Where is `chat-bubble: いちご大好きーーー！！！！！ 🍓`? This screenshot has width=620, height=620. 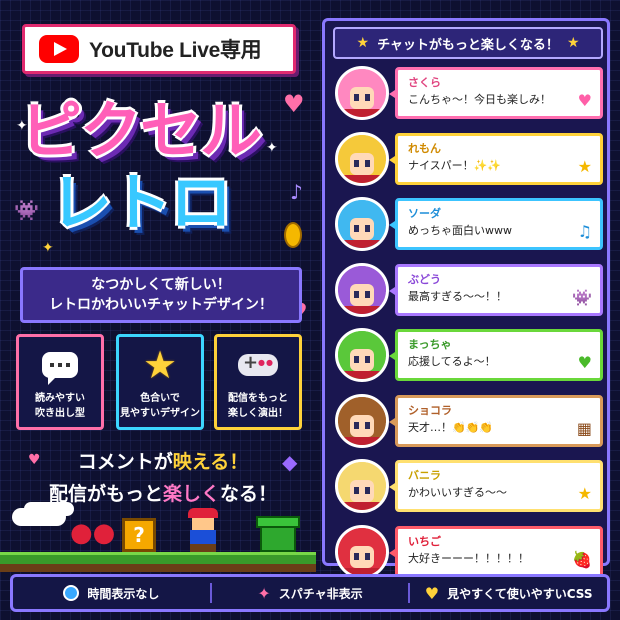 chat-bubble: いちご大好きーーー！！！！！ 🍓 is located at coordinates (496, 551).